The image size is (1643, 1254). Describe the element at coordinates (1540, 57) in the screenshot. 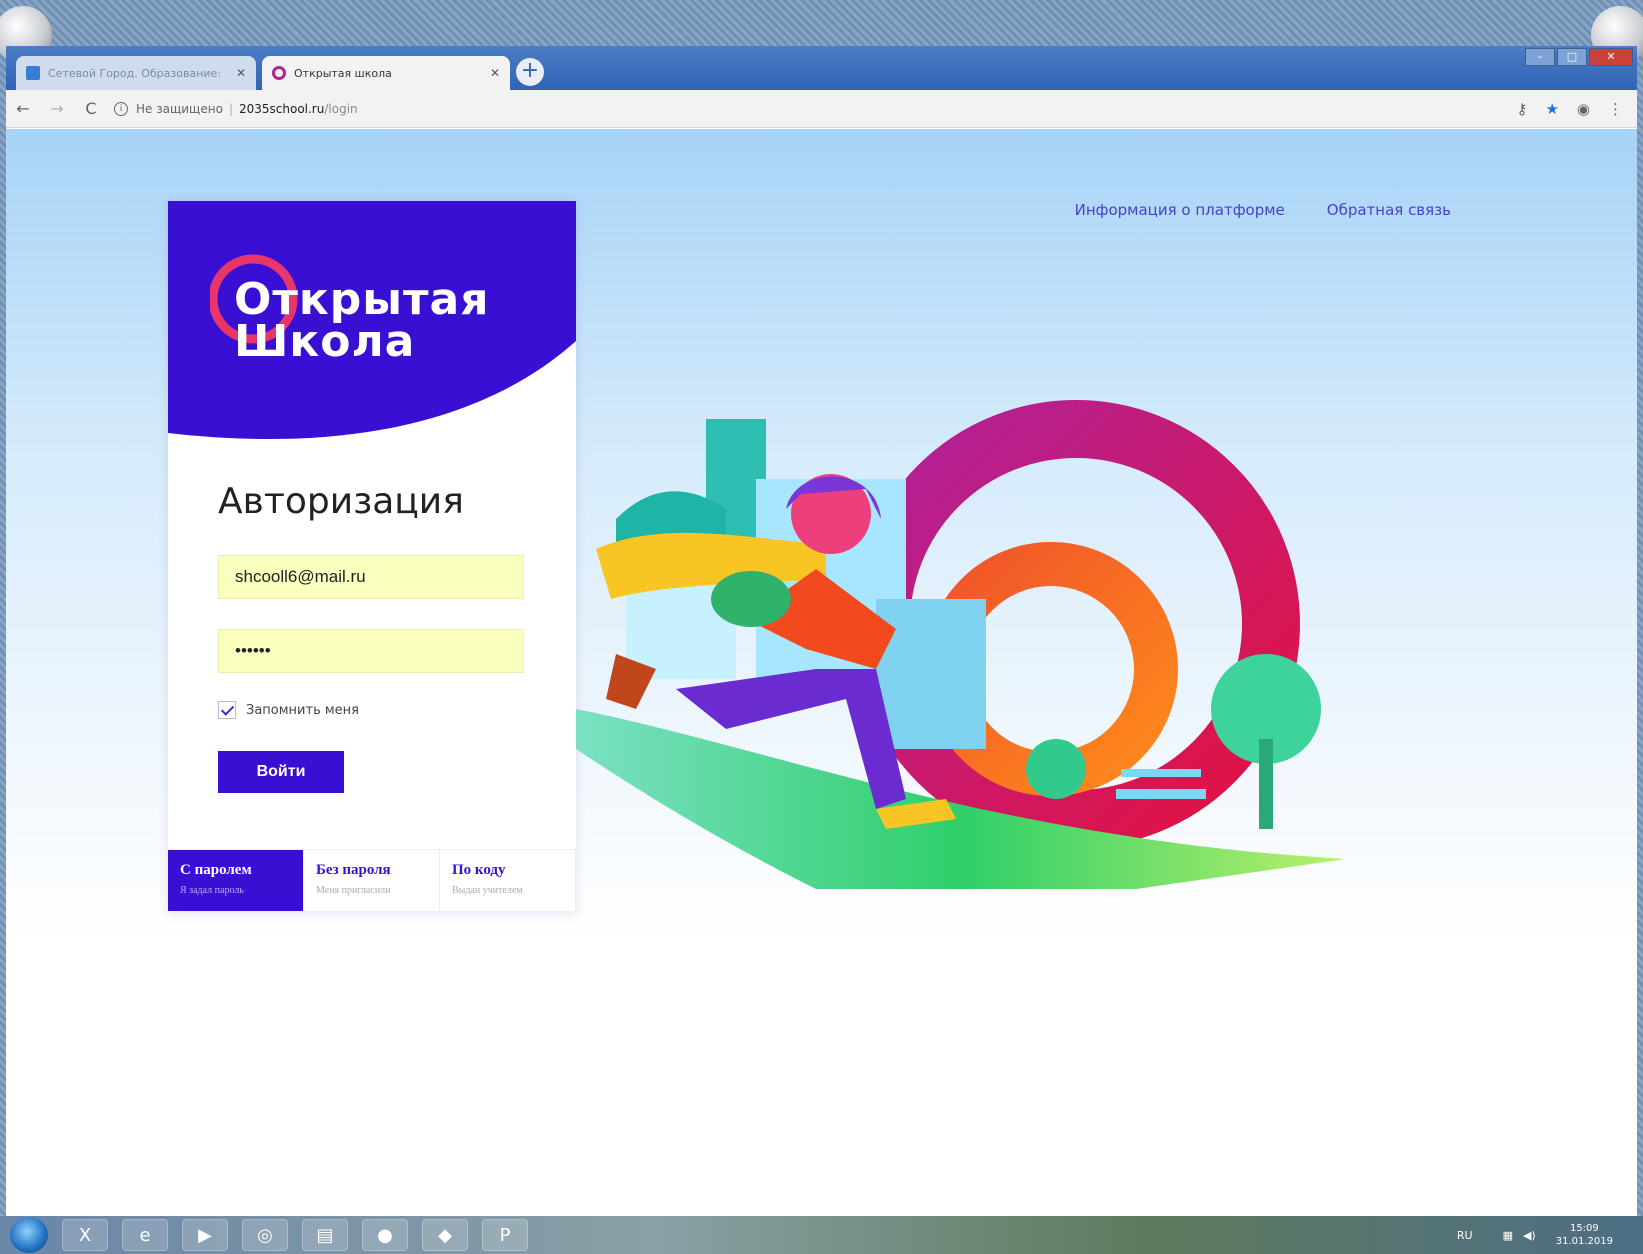

I see `minimize-button: –` at that location.